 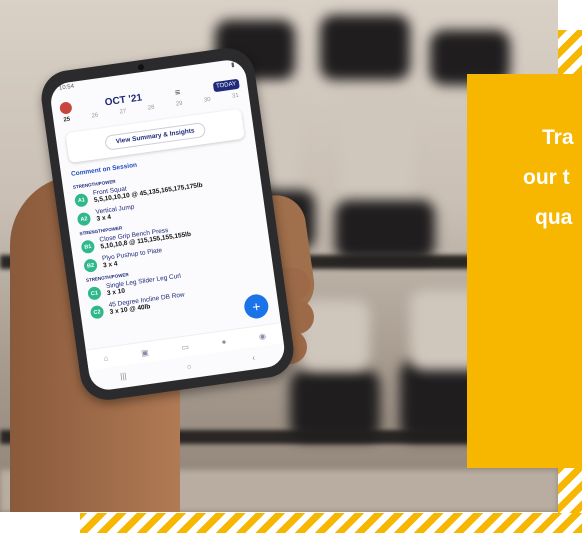 I want to click on date-item: 29, so click(x=180, y=107).